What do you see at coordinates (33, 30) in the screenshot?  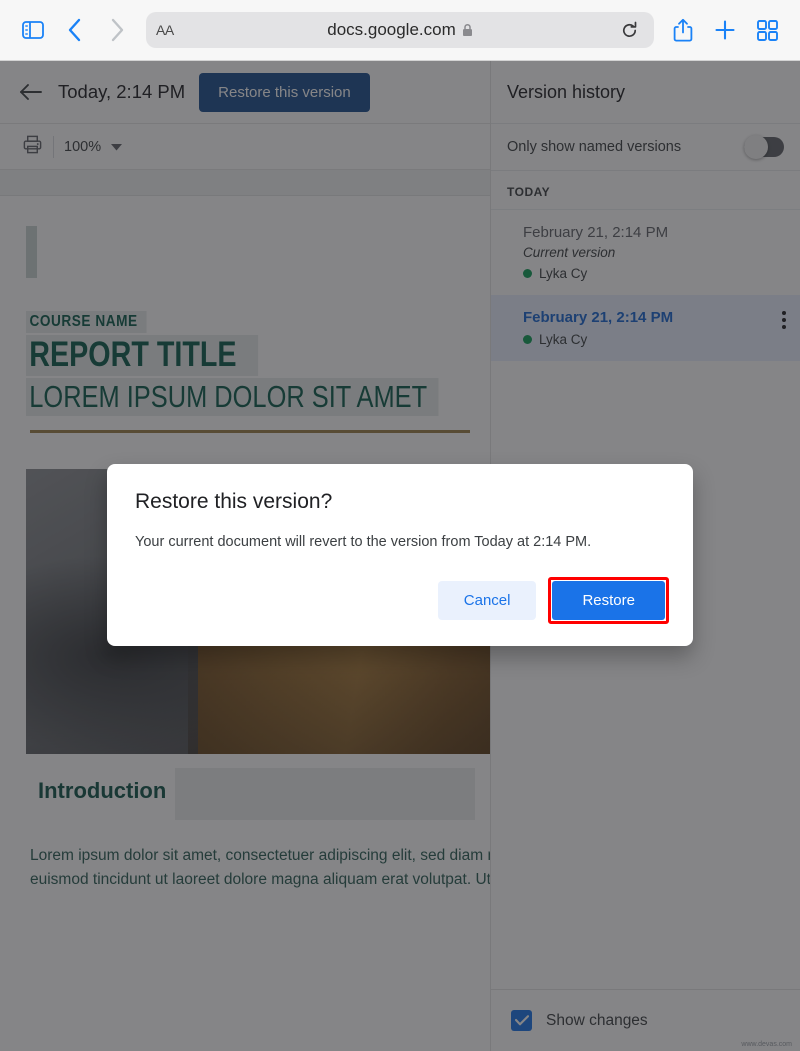 I see `sidebar-toggle-icon` at bounding box center [33, 30].